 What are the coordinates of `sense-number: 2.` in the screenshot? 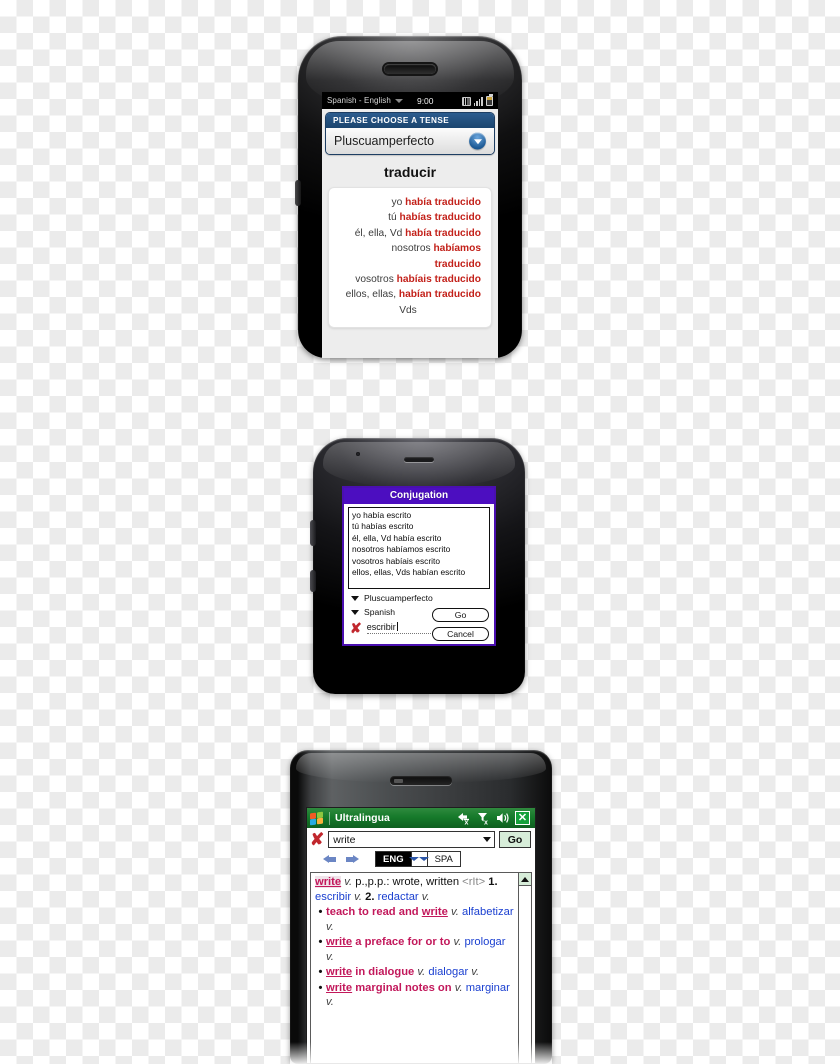 It's located at (370, 896).